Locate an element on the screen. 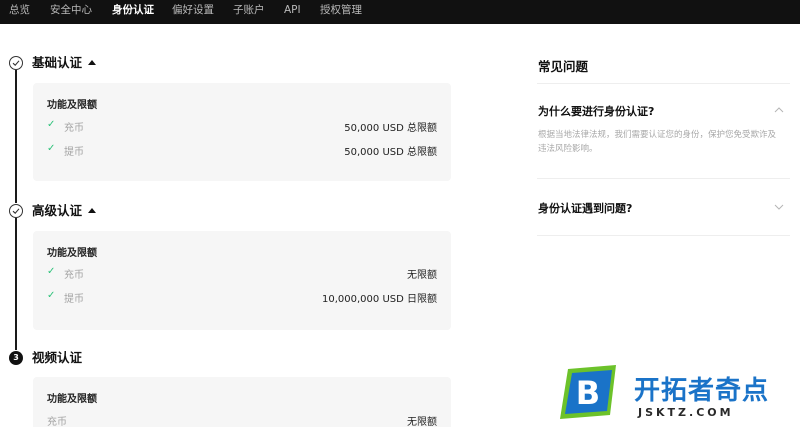 The image size is (800, 427). watermark-name: 开拓者奇点 is located at coordinates (702, 391).